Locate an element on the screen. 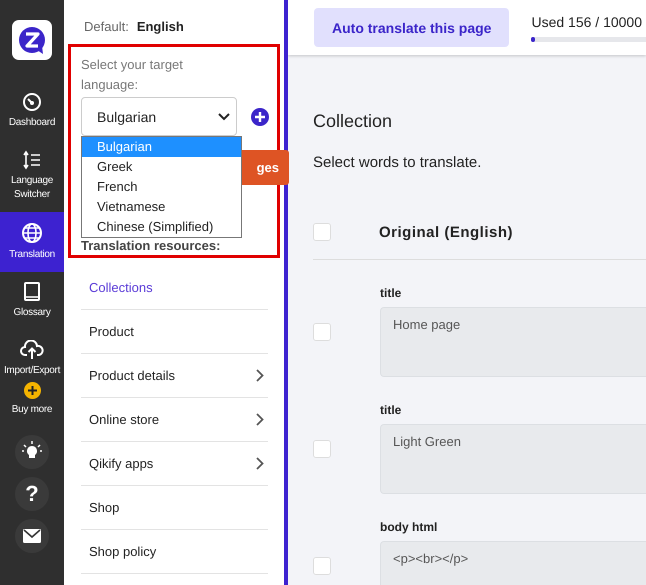 The height and width of the screenshot is (585, 646). sort-list-icon is located at coordinates (32, 160).